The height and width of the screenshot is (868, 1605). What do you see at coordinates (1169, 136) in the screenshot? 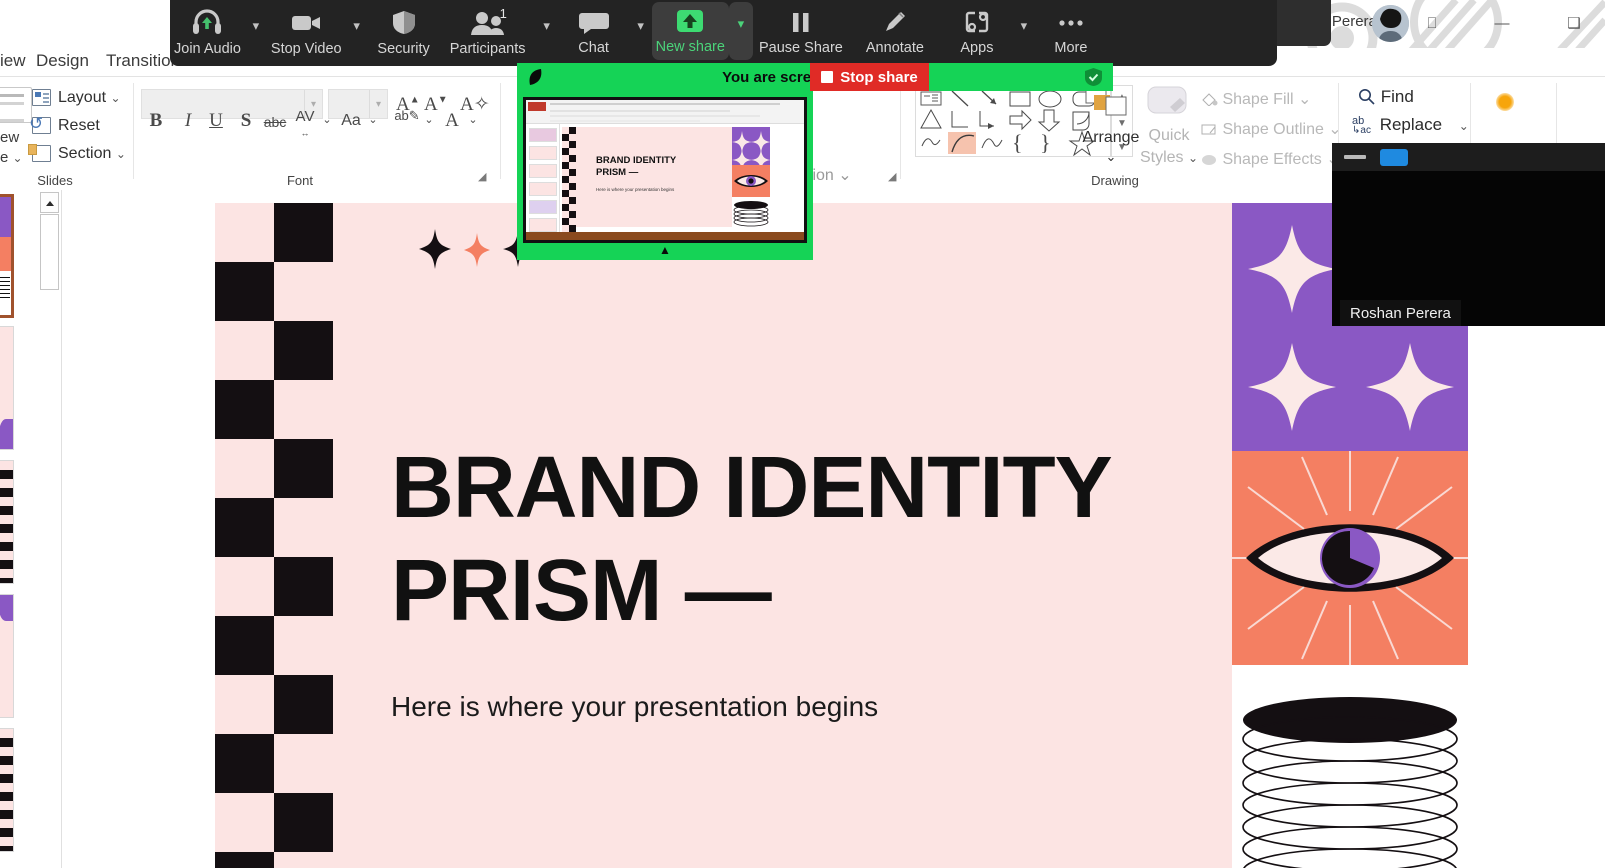
I see `quick-styles-label-1: Quick` at bounding box center [1169, 136].